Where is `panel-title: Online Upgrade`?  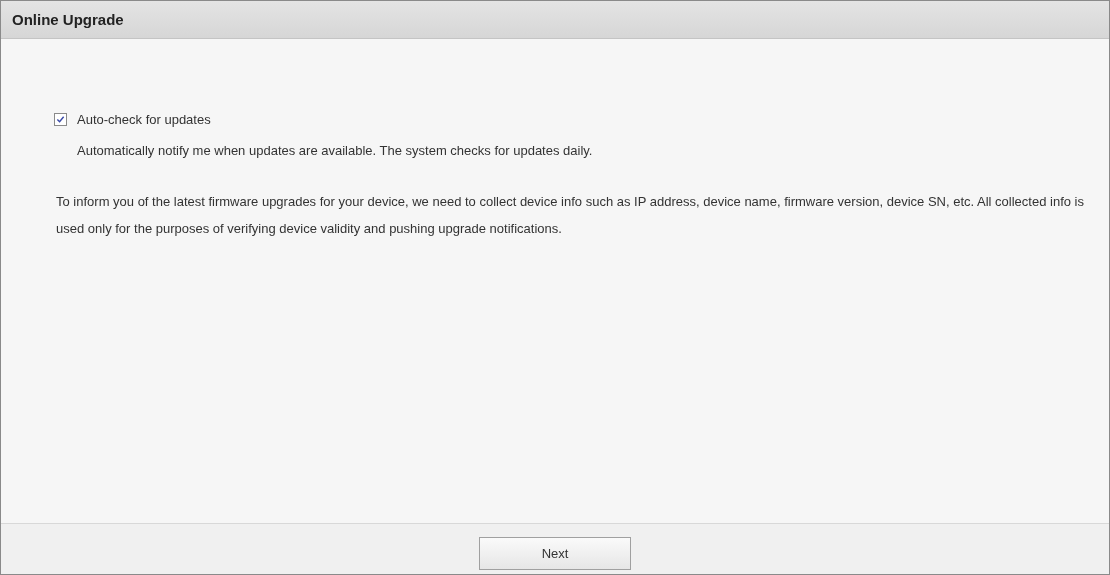
panel-title: Online Upgrade is located at coordinates (68, 19).